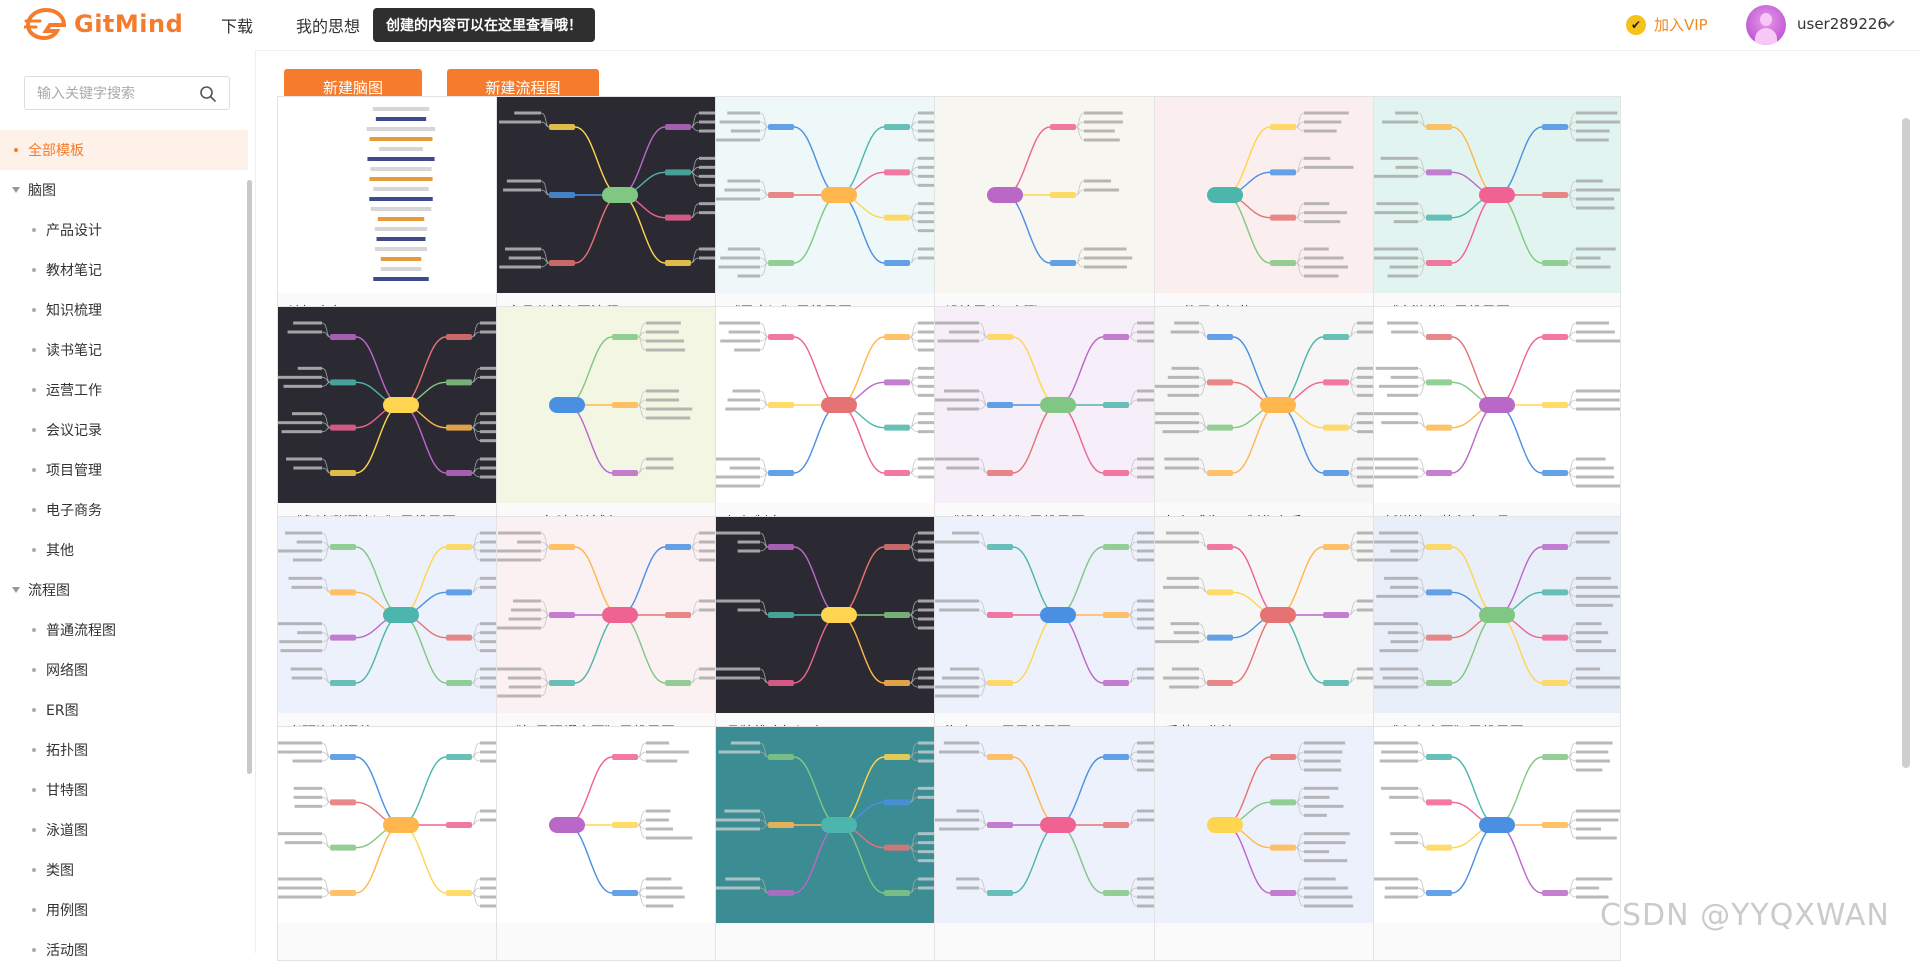 Image resolution: width=1920 pixels, height=970 pixels. Describe the element at coordinates (124, 670) in the screenshot. I see `sidebar-item: 网络图` at that location.